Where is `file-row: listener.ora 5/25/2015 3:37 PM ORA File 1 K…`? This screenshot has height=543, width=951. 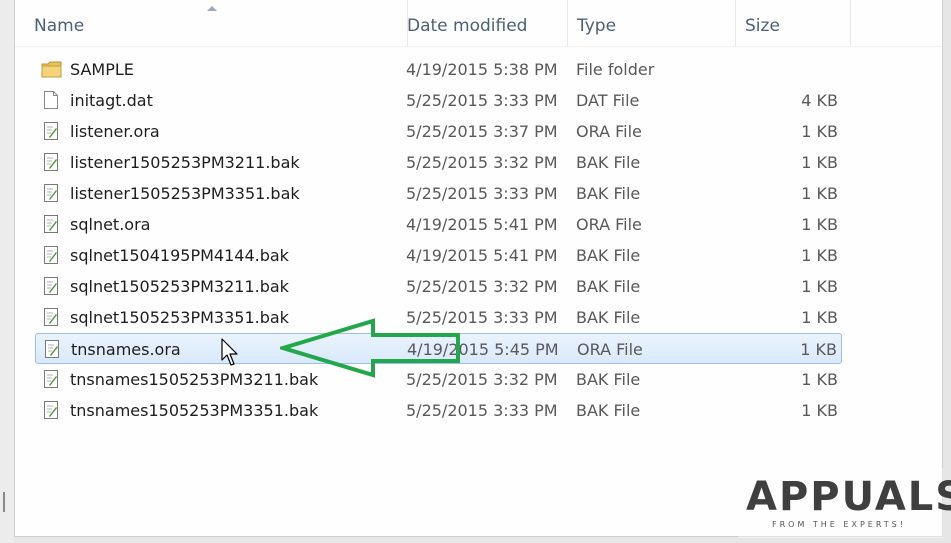
file-row: listener.ora 5/25/2015 3:37 PM ORA File 1 K… is located at coordinates (438, 131).